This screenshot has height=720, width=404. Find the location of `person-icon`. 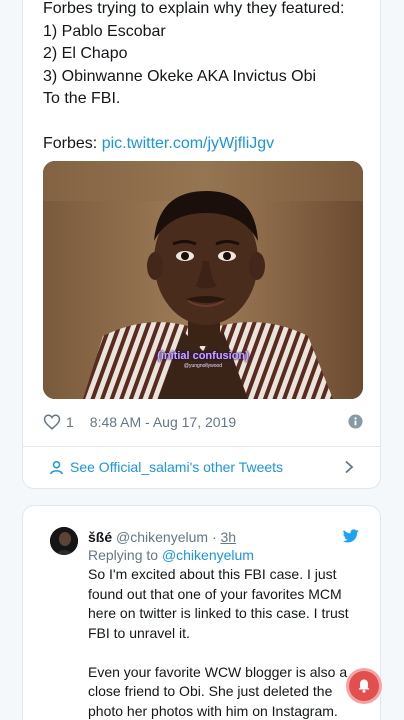

person-icon is located at coordinates (56, 467).